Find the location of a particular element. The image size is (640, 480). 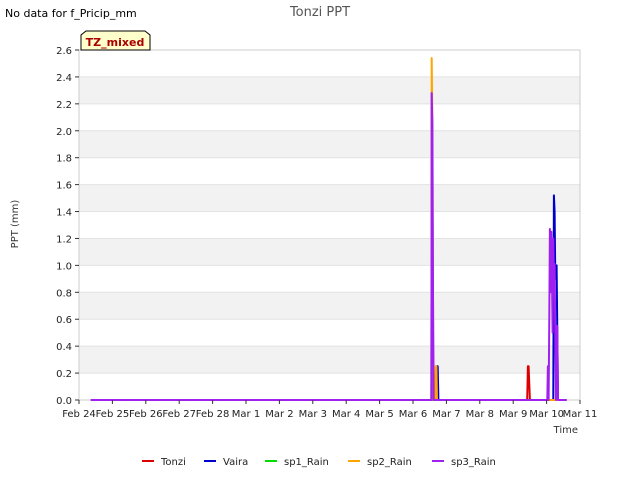

chart-title: Tonzi PPT is located at coordinates (319, 12).